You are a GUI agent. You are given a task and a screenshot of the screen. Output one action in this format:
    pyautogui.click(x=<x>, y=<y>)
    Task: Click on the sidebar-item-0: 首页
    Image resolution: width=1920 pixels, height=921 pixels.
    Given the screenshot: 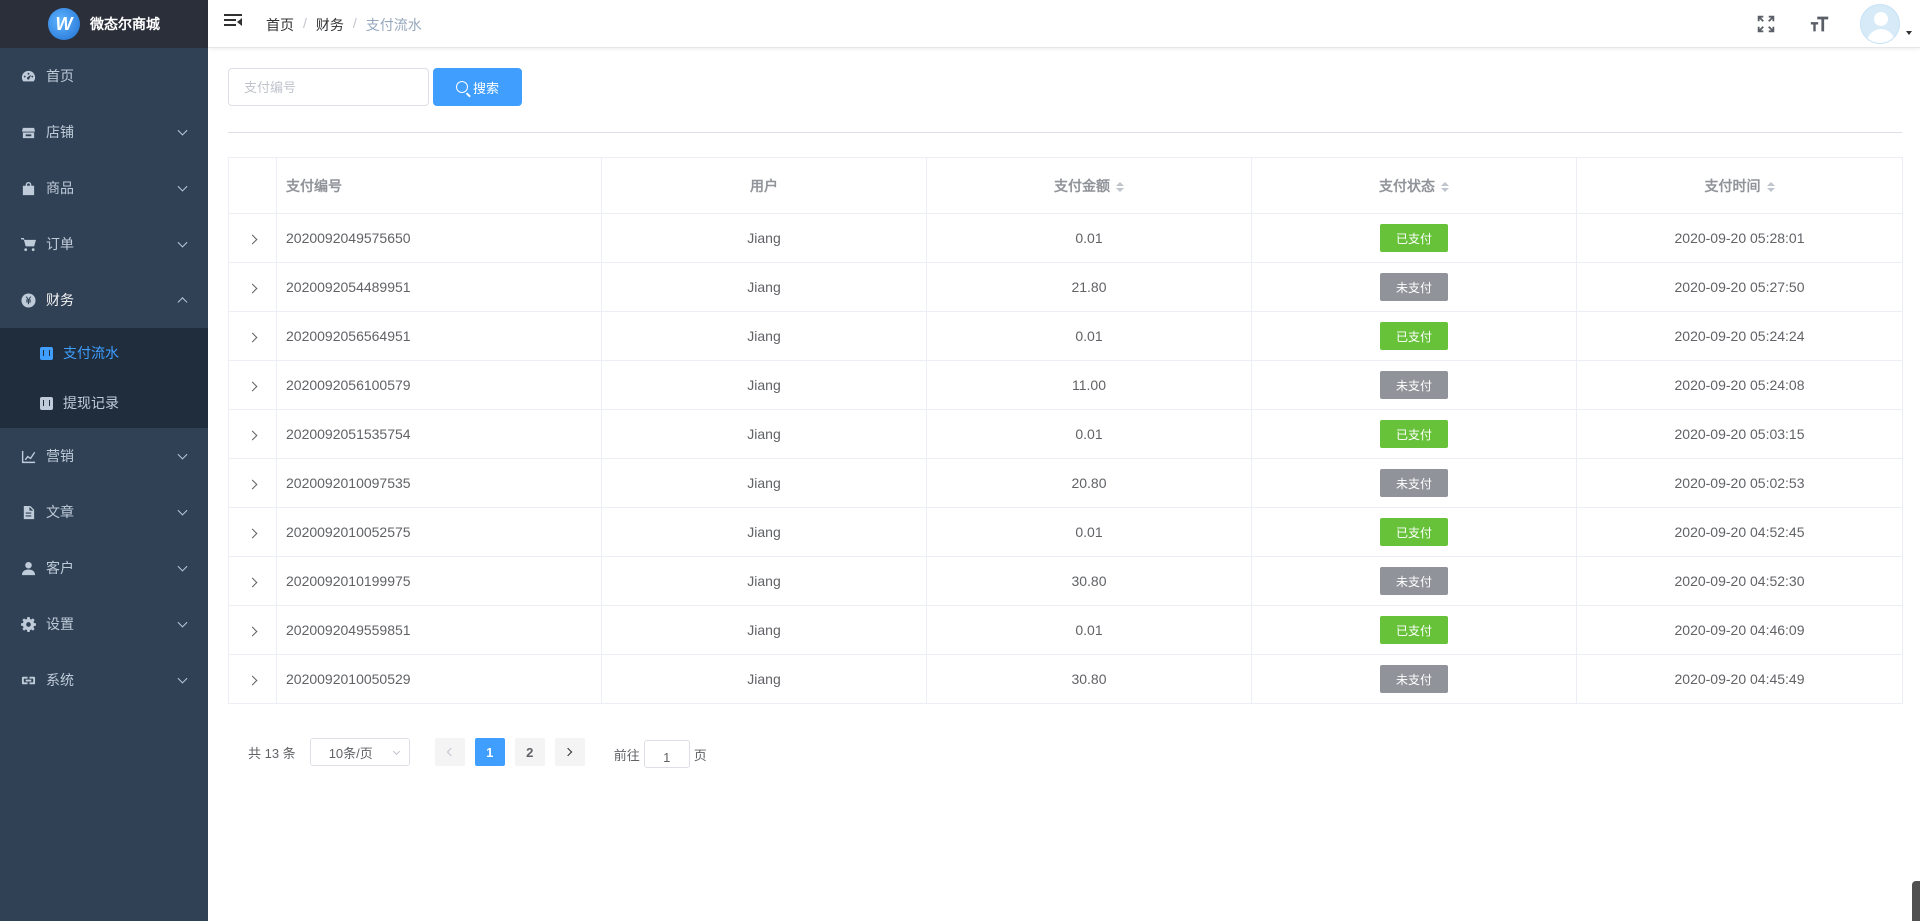 What is the action you would take?
    pyautogui.click(x=104, y=76)
    